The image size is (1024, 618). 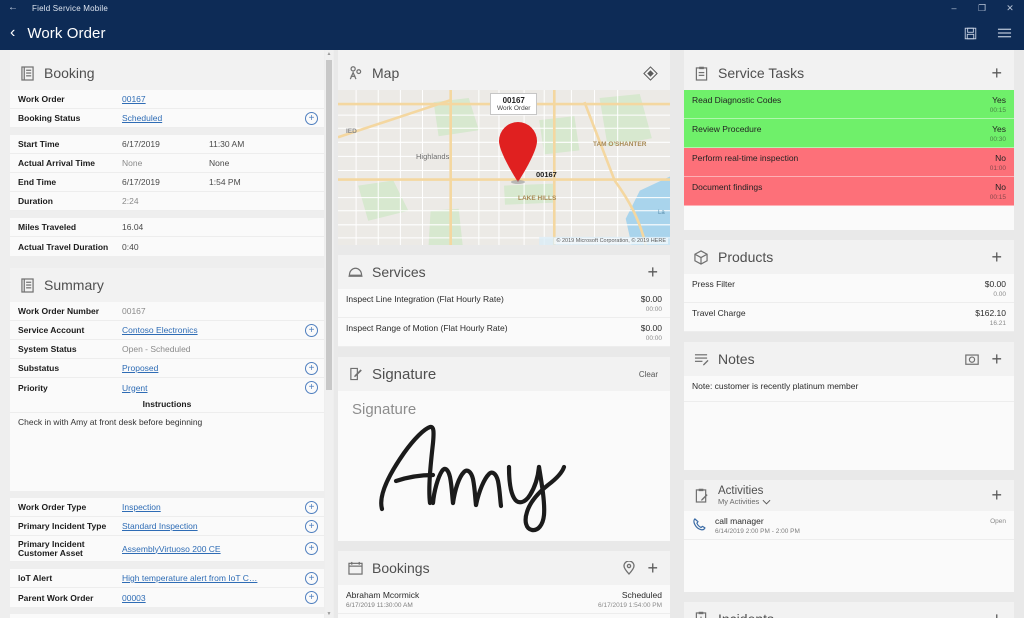 I want to click on add-service-button: +, so click(x=652, y=272).